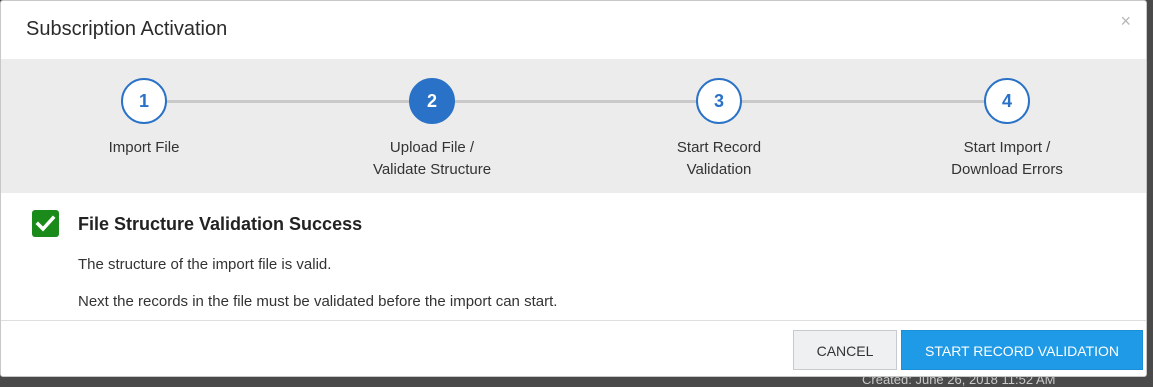  What do you see at coordinates (1007, 169) in the screenshot?
I see `step-label-line: Download Errors` at bounding box center [1007, 169].